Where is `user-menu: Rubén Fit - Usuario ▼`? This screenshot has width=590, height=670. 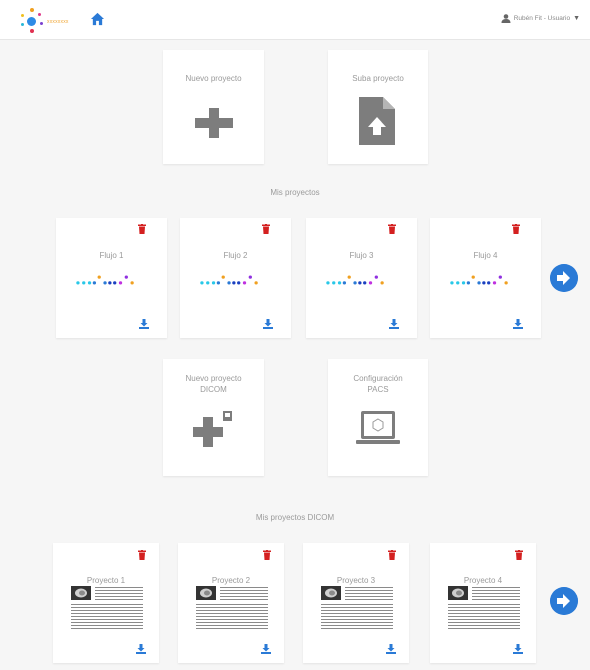 user-menu: Rubén Fit - Usuario ▼ is located at coordinates (540, 18).